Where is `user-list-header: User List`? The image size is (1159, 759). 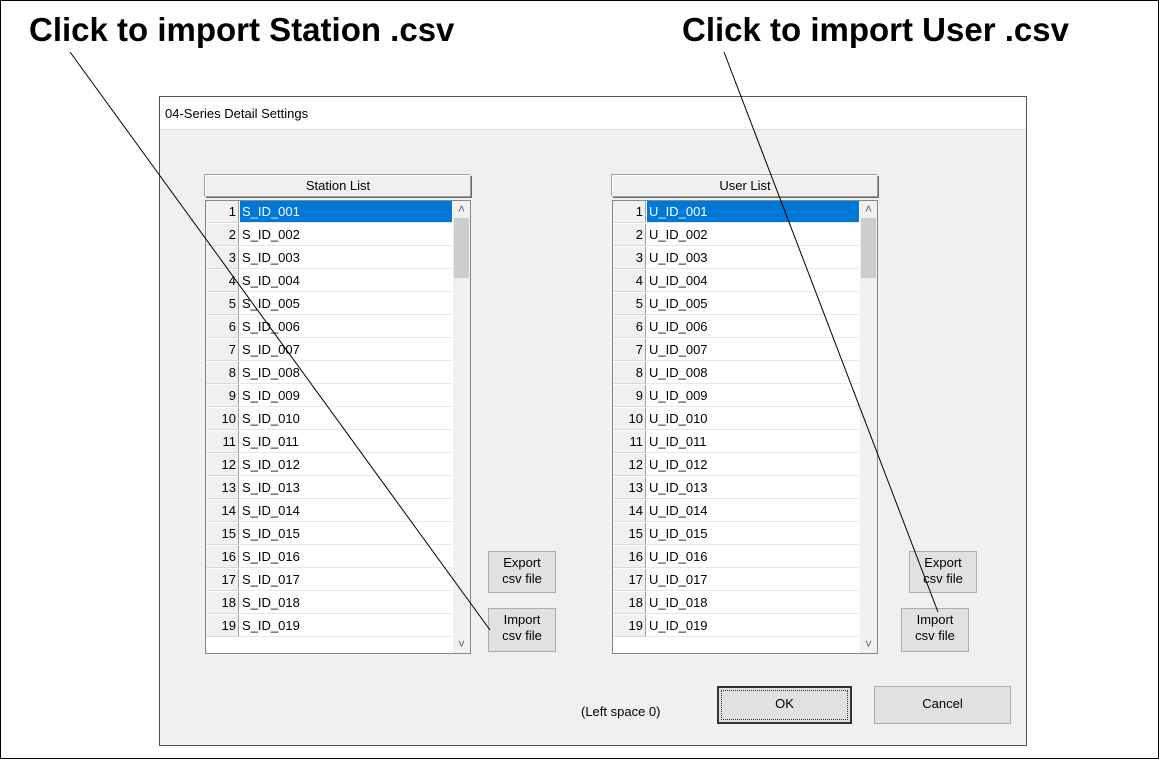 user-list-header: User List is located at coordinates (745, 186).